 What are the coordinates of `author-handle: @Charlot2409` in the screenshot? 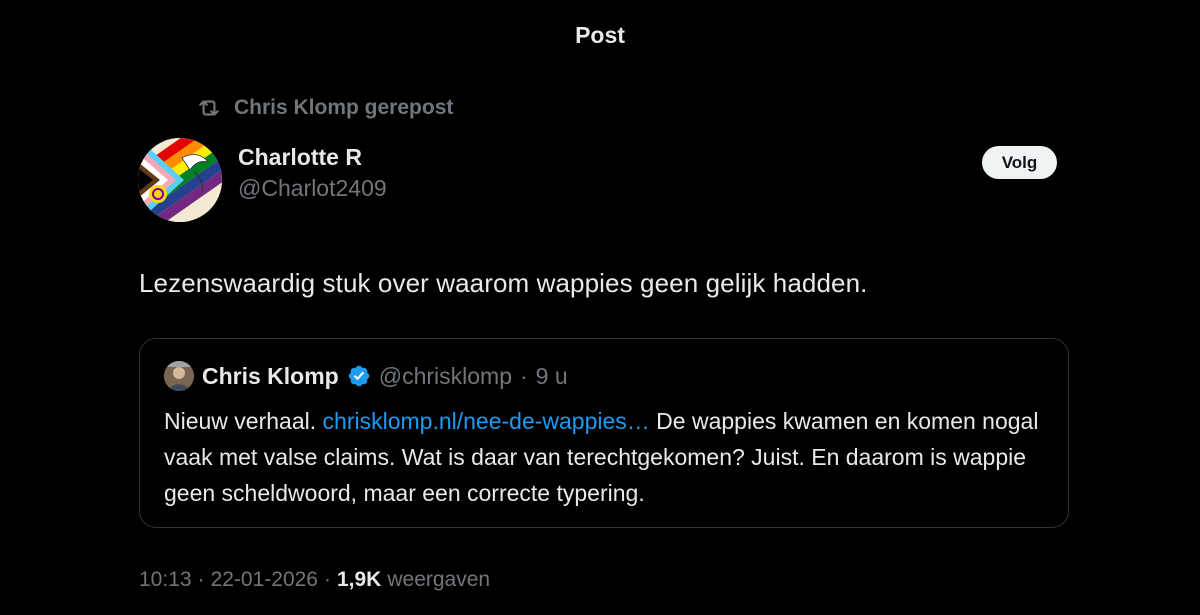 It's located at (312, 188).